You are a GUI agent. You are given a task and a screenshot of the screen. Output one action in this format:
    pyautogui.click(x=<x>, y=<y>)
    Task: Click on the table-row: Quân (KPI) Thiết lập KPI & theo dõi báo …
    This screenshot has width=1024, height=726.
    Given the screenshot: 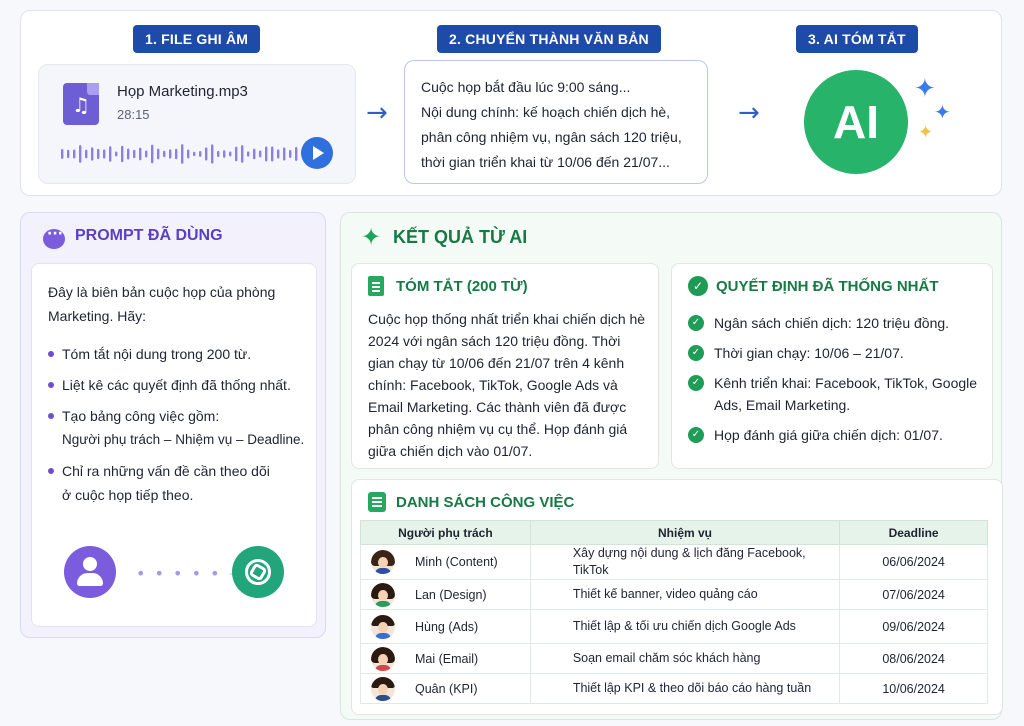 What is the action you would take?
    pyautogui.click(x=674, y=688)
    